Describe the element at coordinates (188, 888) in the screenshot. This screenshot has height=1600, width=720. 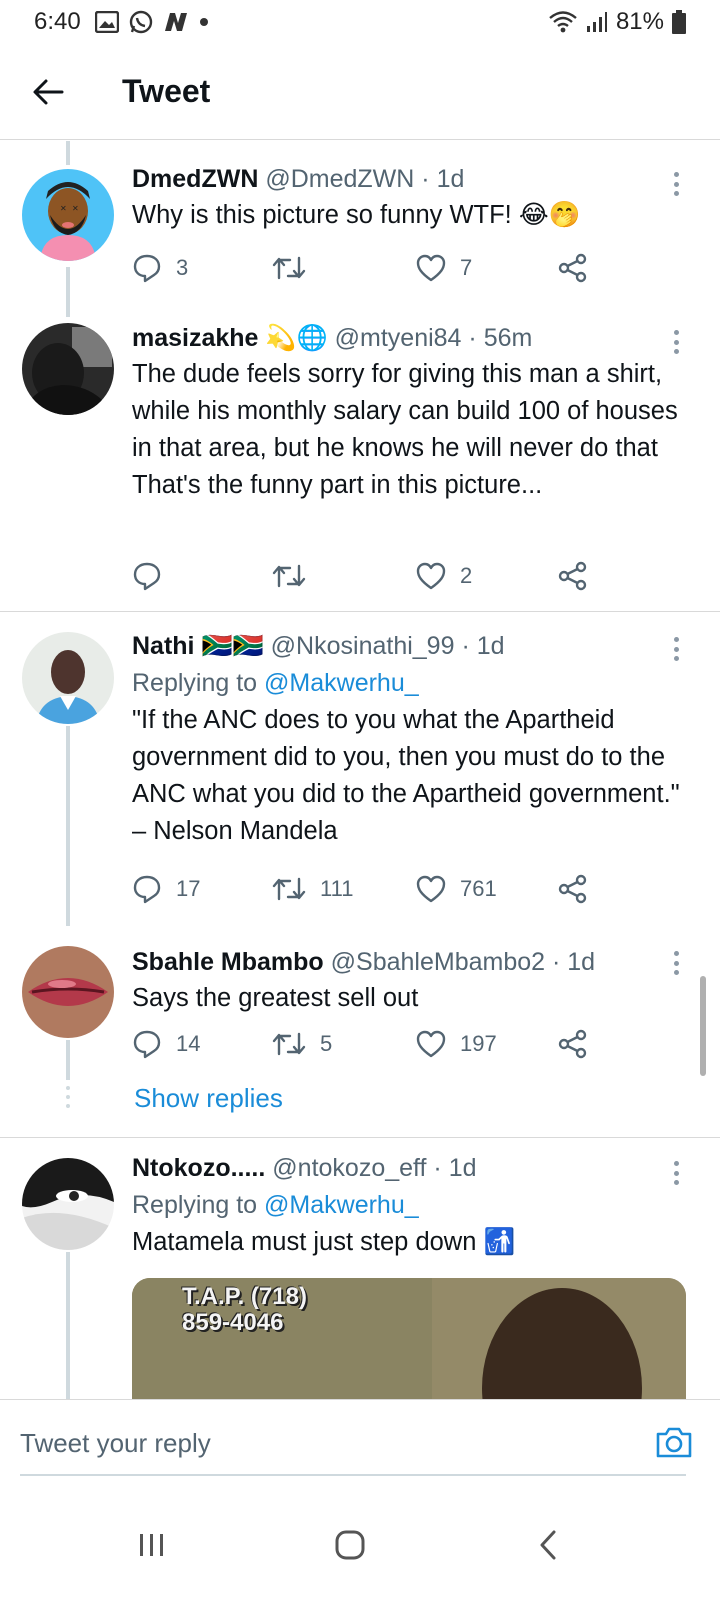
I see `reply-count: 17` at that location.